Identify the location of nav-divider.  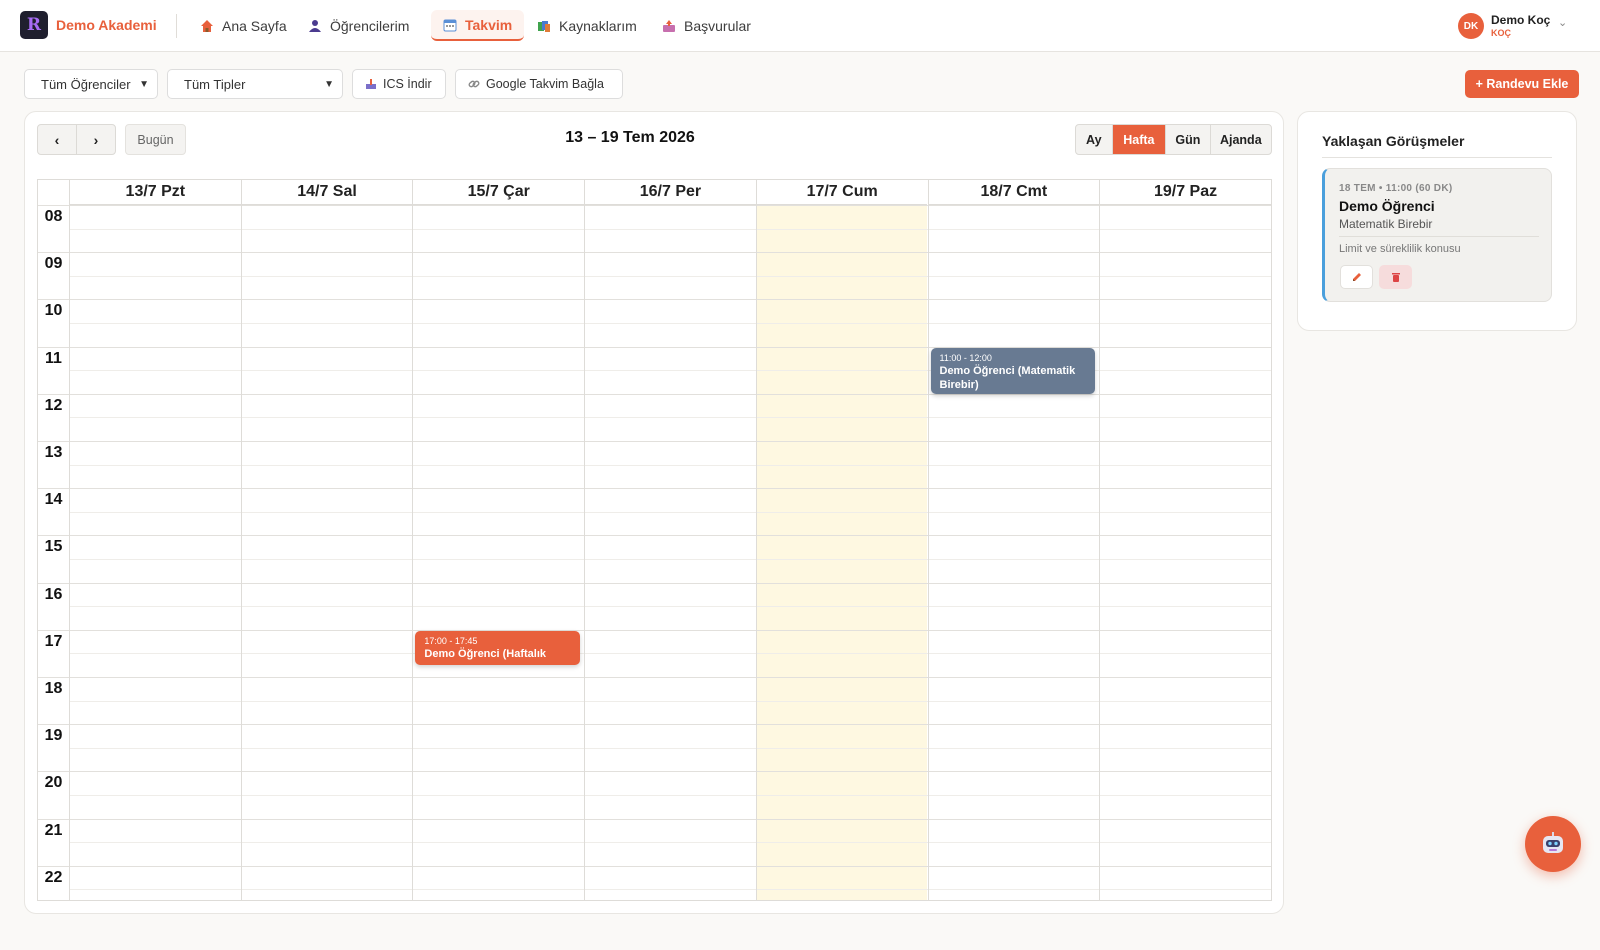
(176, 26).